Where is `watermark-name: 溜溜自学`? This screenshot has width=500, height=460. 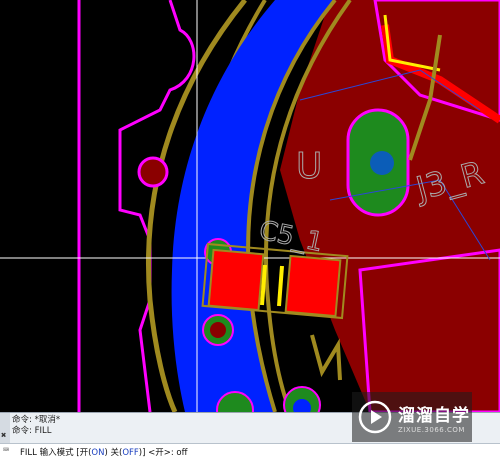
watermark-name: 溜溜自学 is located at coordinates (434, 415).